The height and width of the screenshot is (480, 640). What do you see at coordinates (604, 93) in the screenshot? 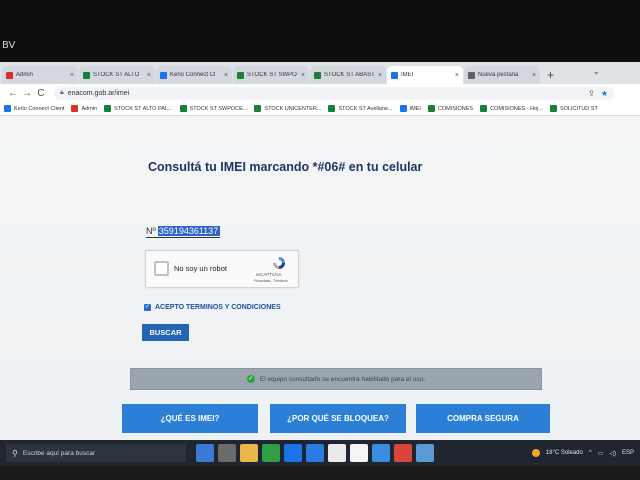
I see `bookmark-star-icon: ★` at bounding box center [604, 93].